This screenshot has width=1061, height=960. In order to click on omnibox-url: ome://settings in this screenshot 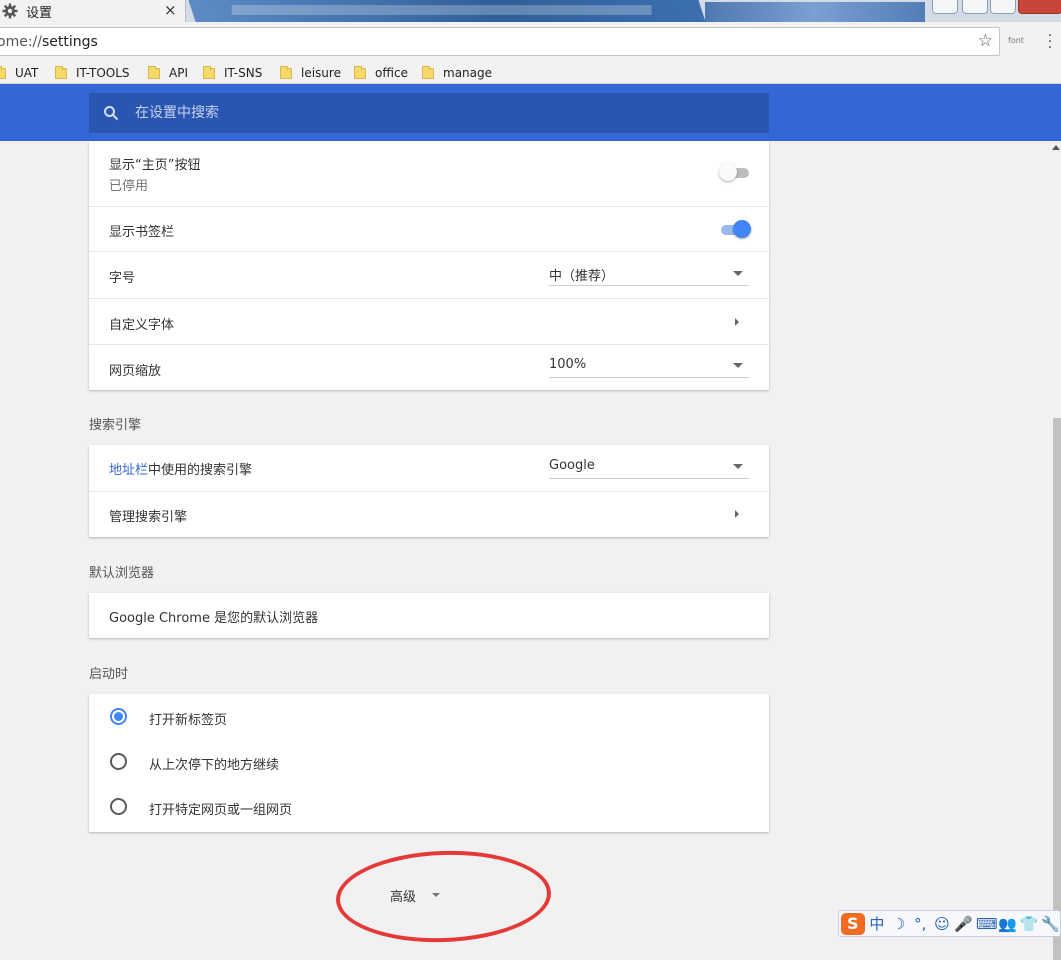, I will do `click(49, 42)`.